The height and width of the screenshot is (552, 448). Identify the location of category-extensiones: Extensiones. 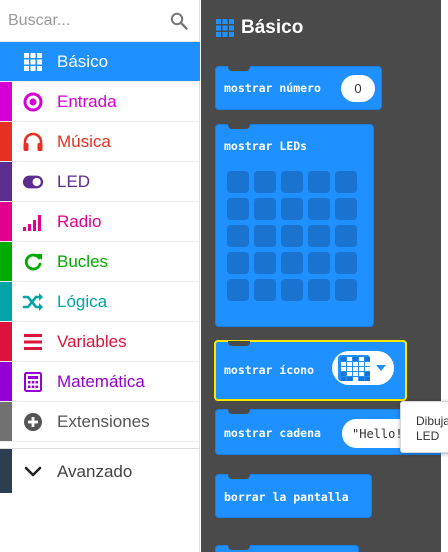
(100, 422).